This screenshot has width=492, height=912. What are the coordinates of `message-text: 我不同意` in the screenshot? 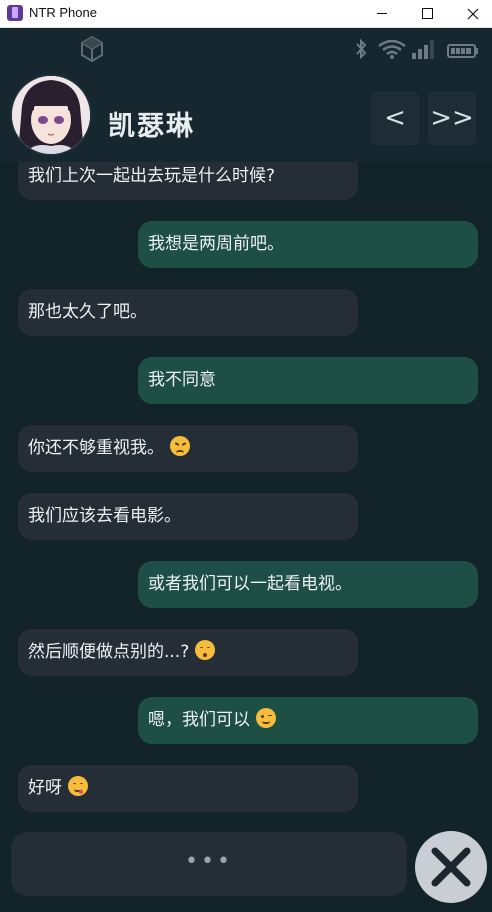 It's located at (182, 380).